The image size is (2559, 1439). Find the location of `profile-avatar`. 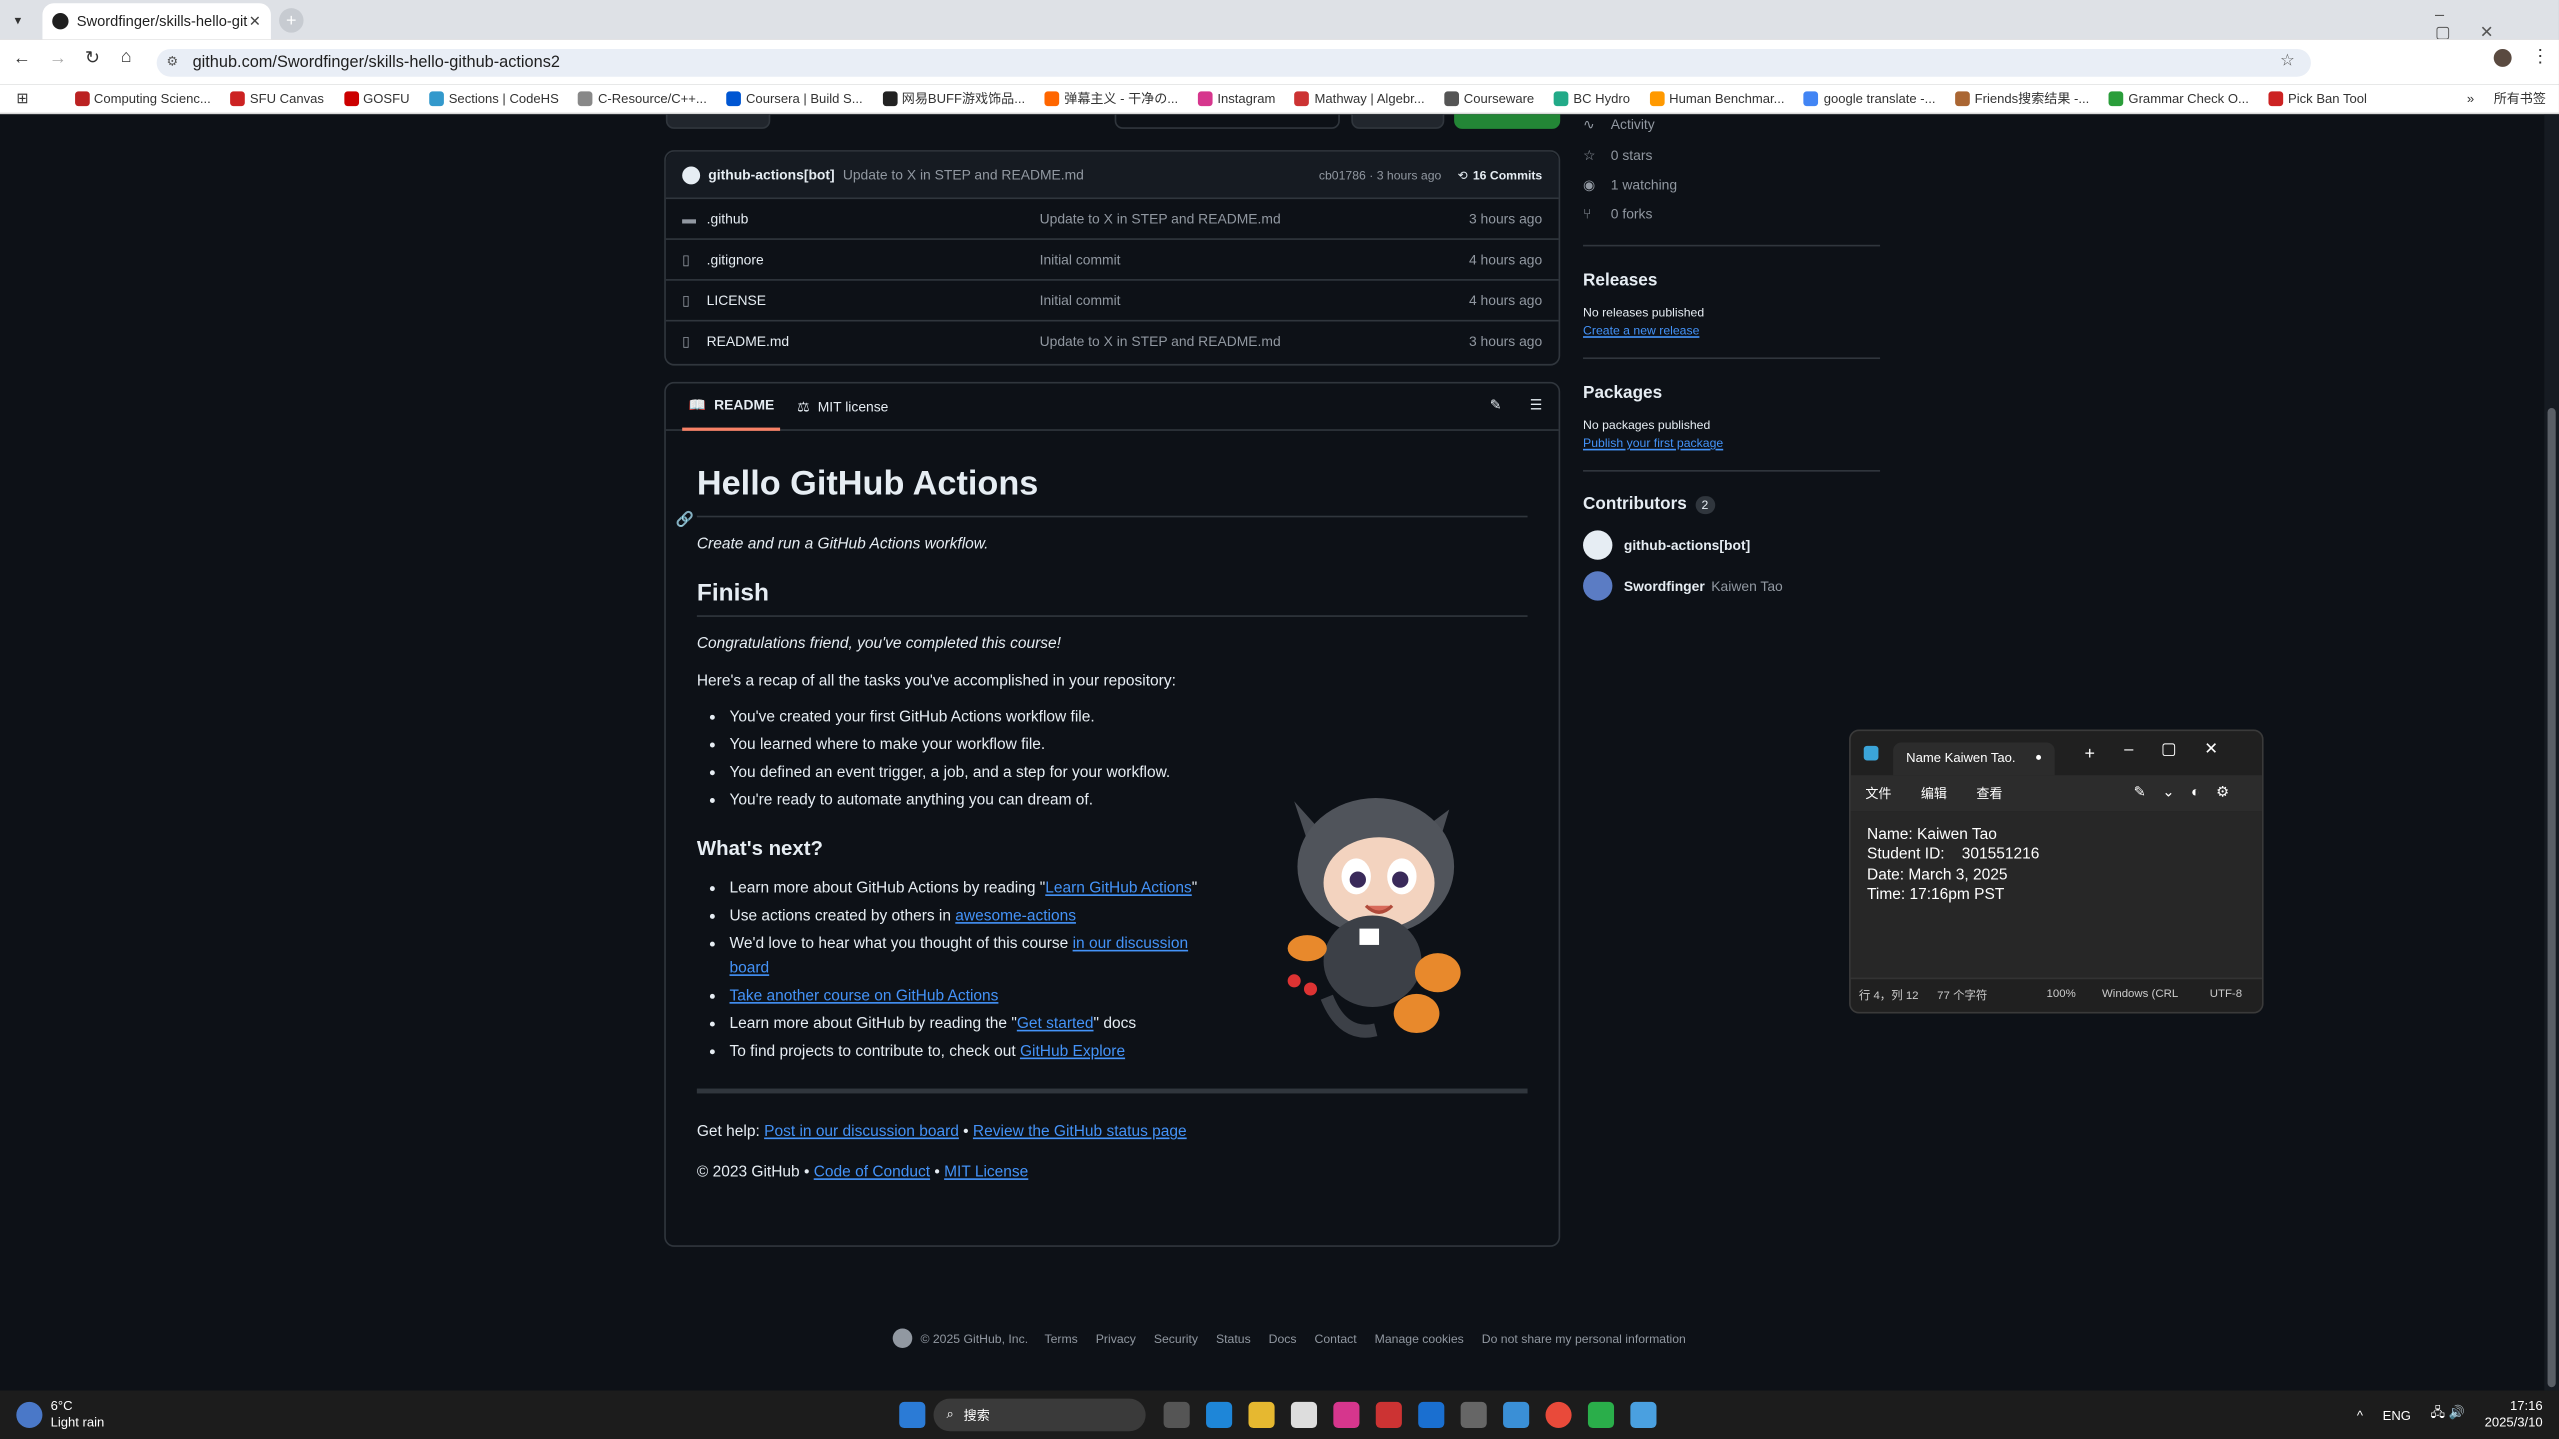

profile-avatar is located at coordinates (2502, 57).